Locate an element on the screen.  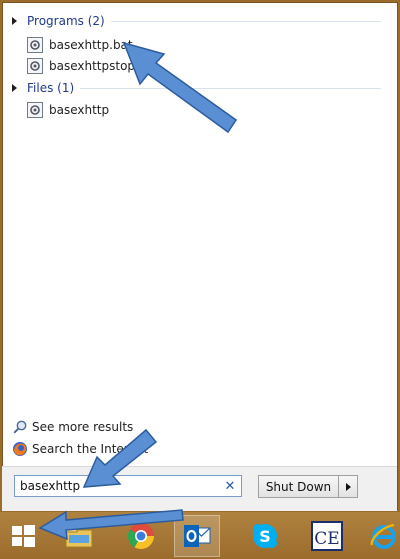
taskbar-outlook is located at coordinates (197, 536).